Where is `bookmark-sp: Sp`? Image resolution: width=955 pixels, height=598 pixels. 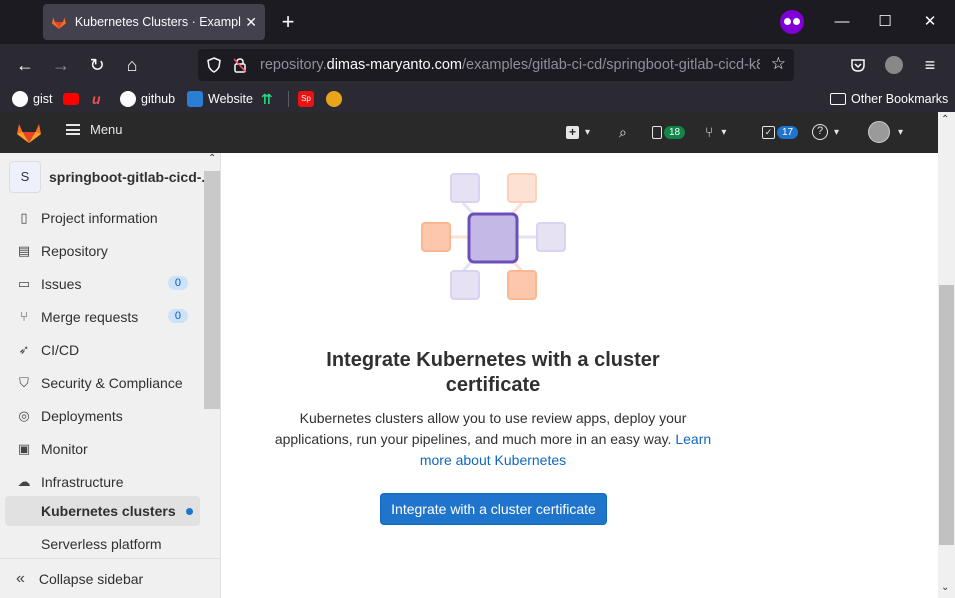
bookmark-sp: Sp is located at coordinates (308, 99).